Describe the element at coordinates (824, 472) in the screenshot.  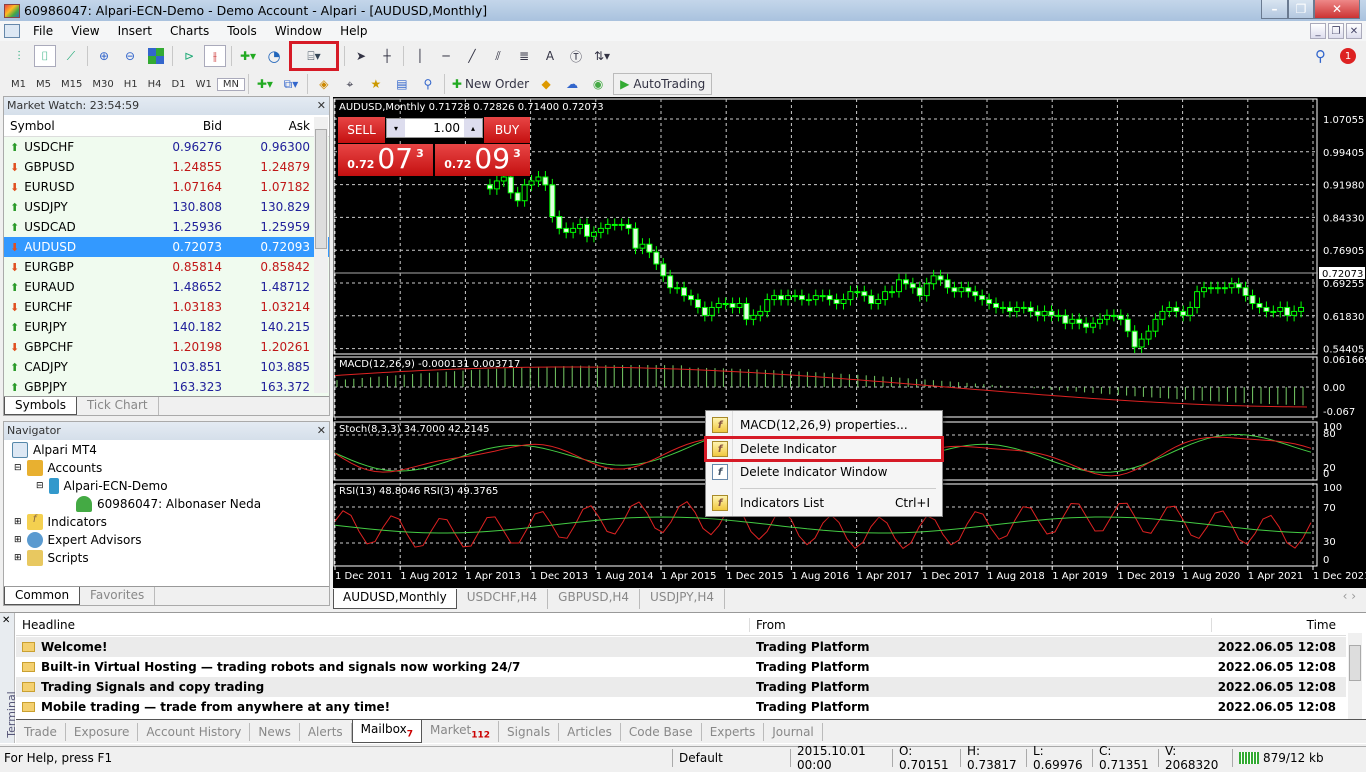
I see `menu-item-delete-indicator-window: f Delete Indicator Window` at that location.